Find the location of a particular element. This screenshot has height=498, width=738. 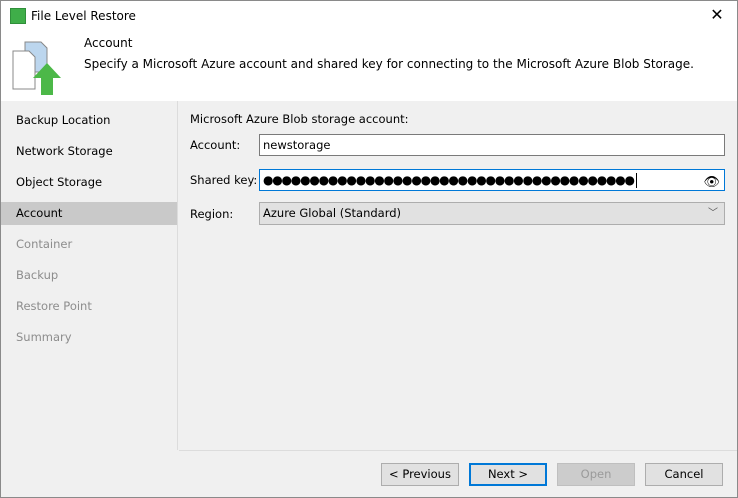

show-password-eye-icon: 👁 is located at coordinates (711, 183).